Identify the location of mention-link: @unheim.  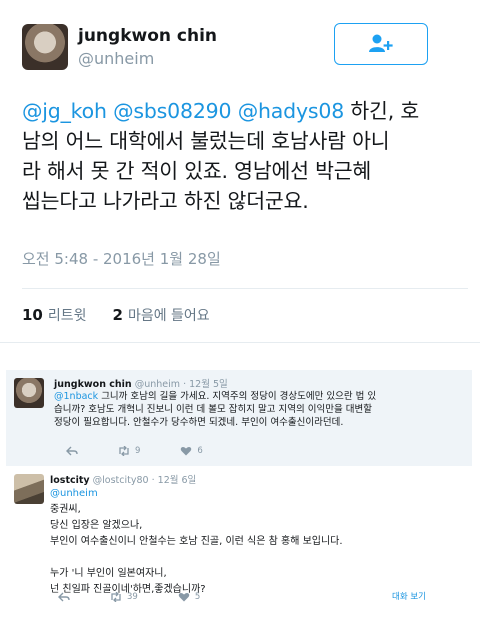
(74, 493).